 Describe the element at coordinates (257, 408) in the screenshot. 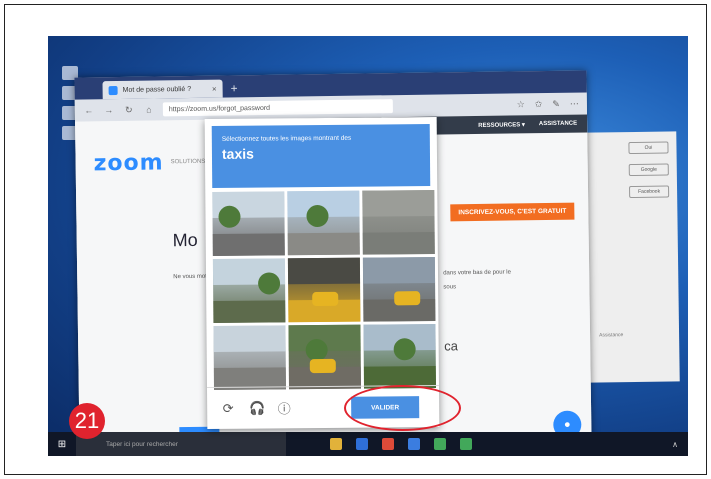

I see `headphones-icon: 🎧` at that location.